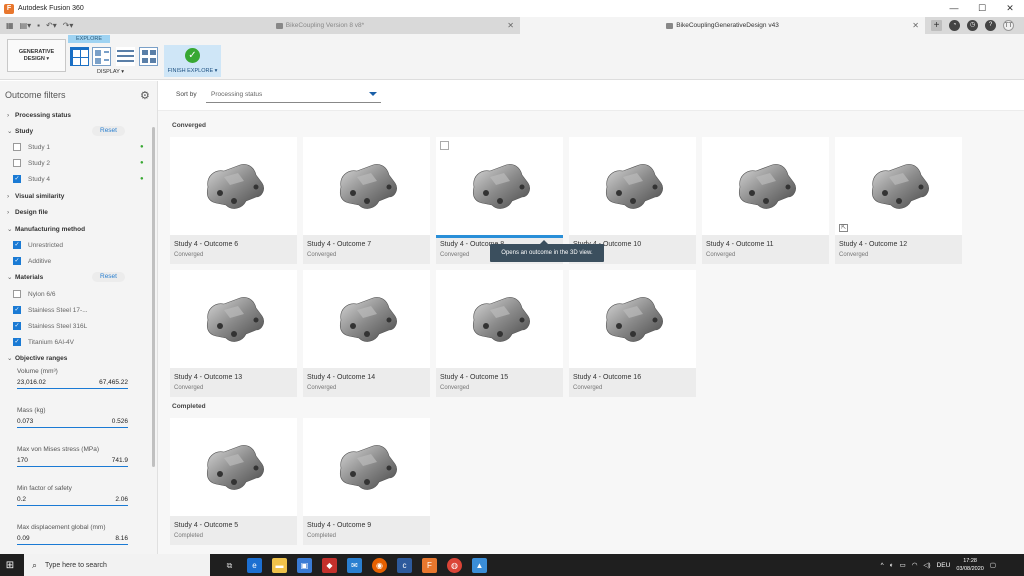  Describe the element at coordinates (982, 8) in the screenshot. I see `maximize-icon: ☐` at that location.